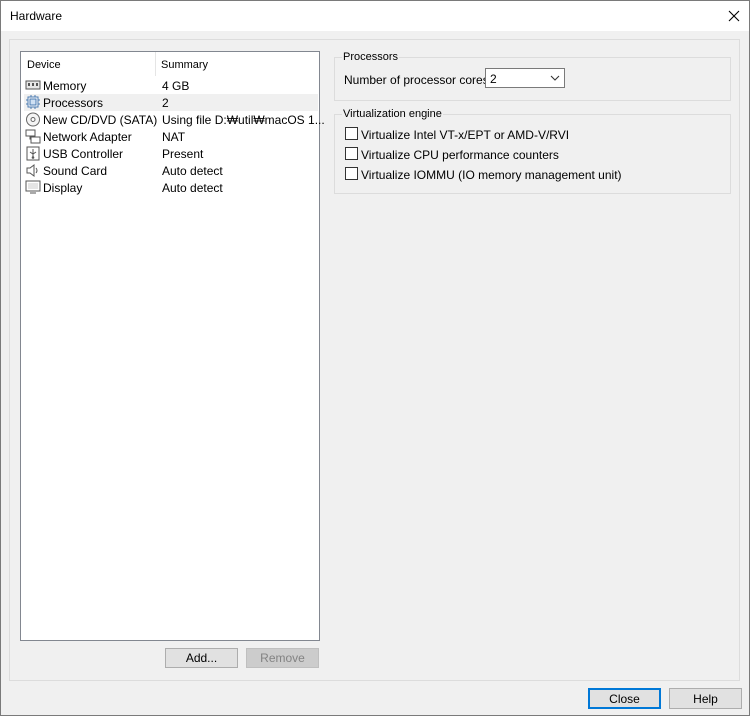  What do you see at coordinates (460, 155) in the screenshot?
I see `virtualize-perf-counters-label: Virtualize CPU performance counters` at bounding box center [460, 155].